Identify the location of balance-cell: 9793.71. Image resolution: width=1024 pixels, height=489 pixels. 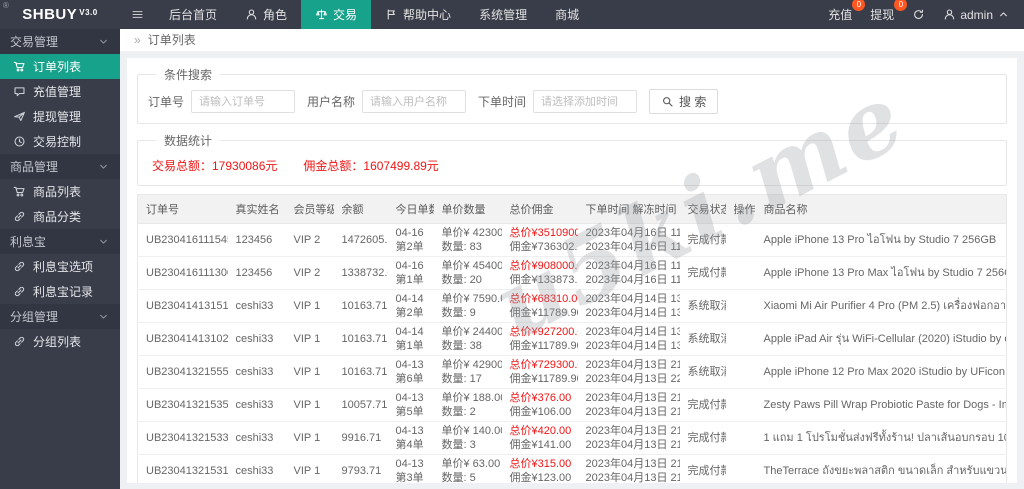
(360, 468).